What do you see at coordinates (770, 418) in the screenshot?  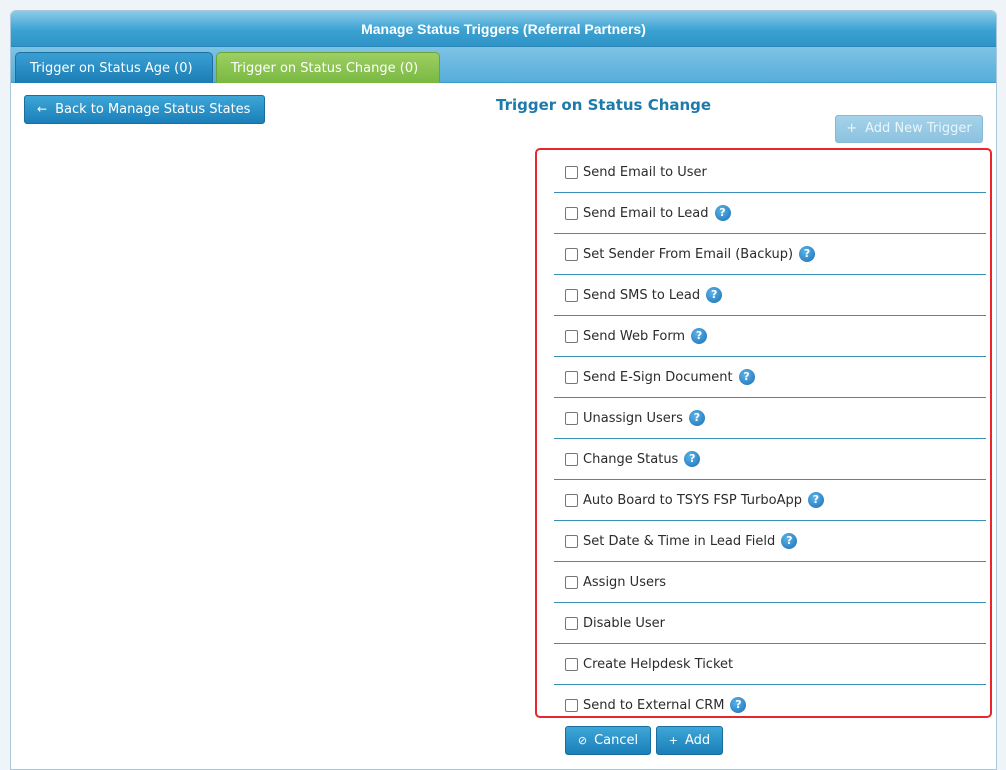 I see `trigger-option: Unassign Users?` at bounding box center [770, 418].